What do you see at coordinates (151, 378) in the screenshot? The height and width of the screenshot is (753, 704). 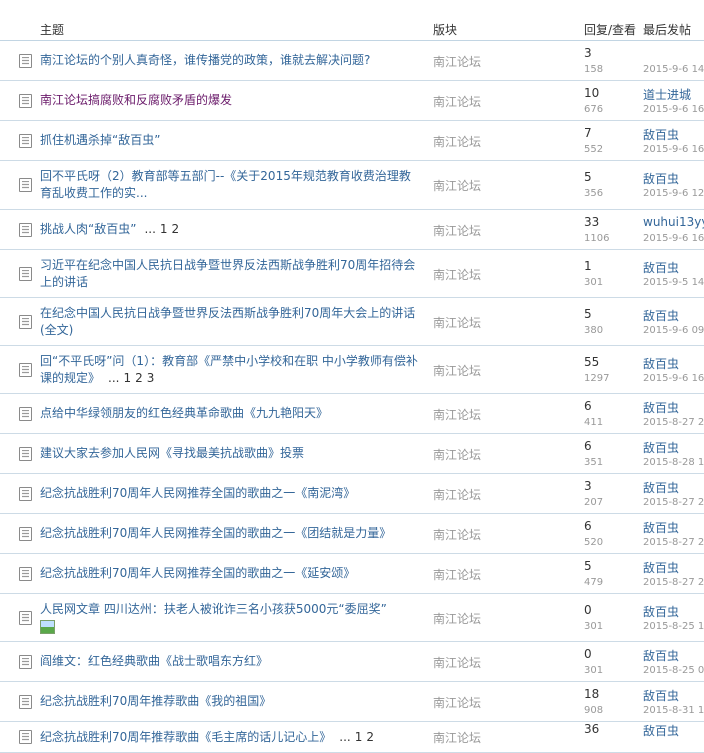 I see `thread-page-link: 3` at bounding box center [151, 378].